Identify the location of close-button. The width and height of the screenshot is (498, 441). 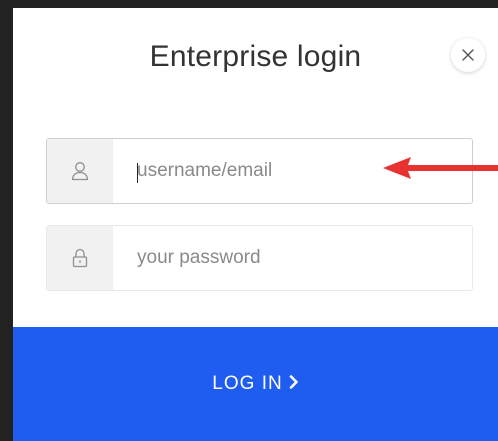
(468, 55).